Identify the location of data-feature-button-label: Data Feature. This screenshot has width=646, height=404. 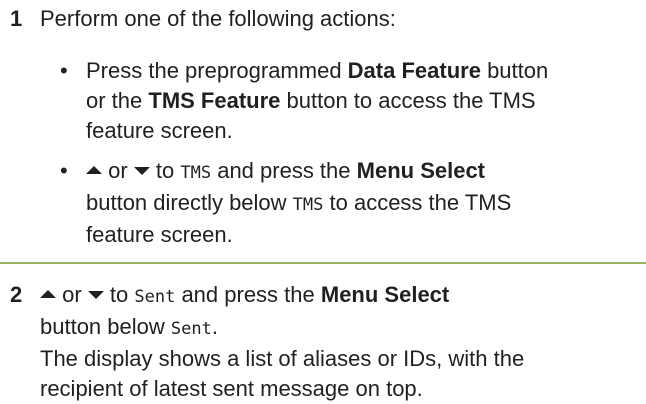
(414, 70).